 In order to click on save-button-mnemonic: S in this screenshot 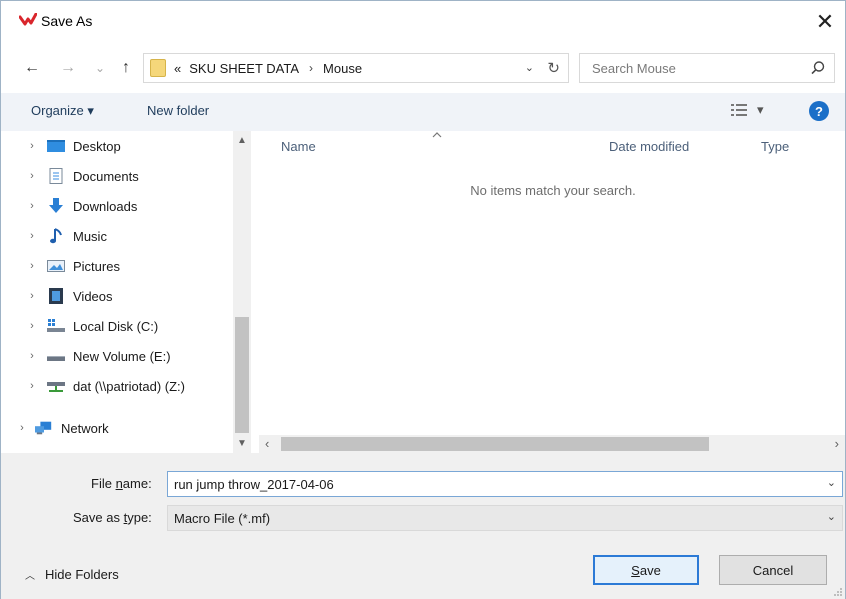, I will do `click(635, 570)`.